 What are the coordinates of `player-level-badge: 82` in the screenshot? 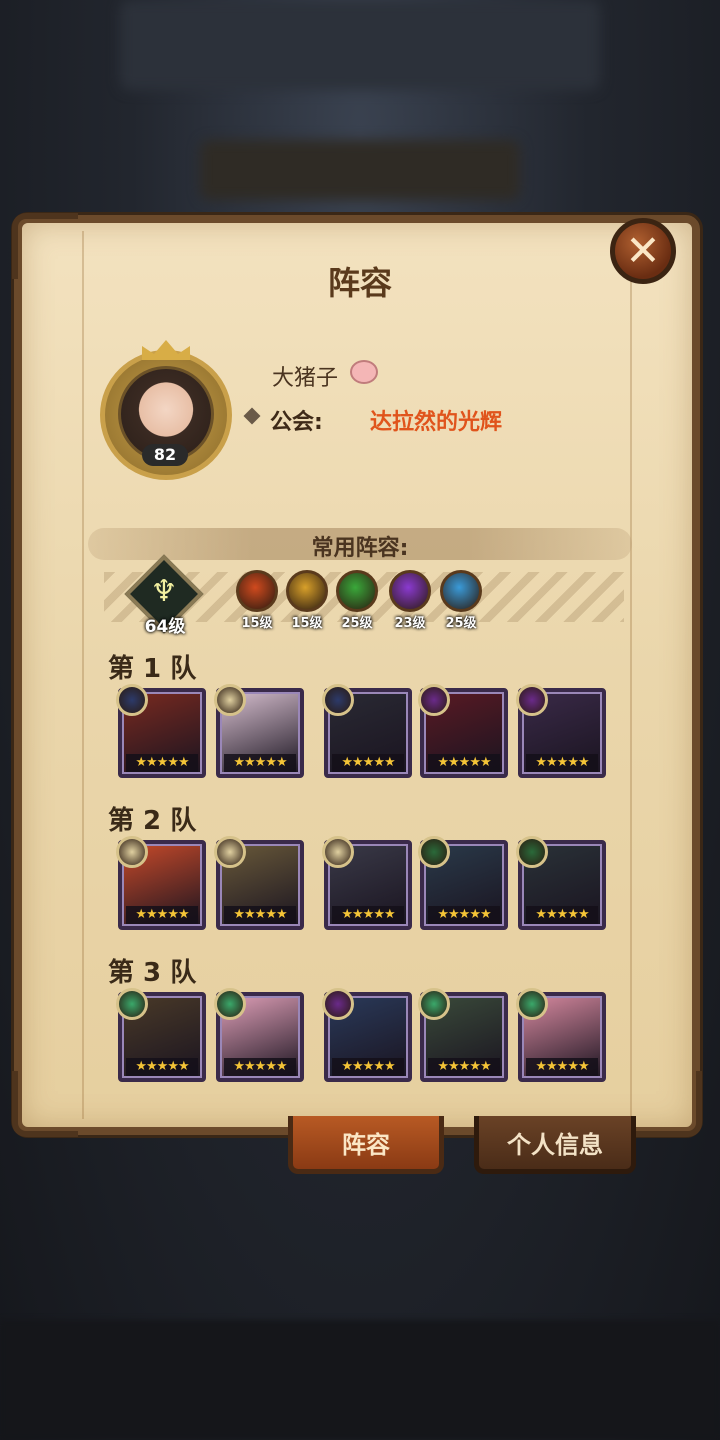 It's located at (165, 455).